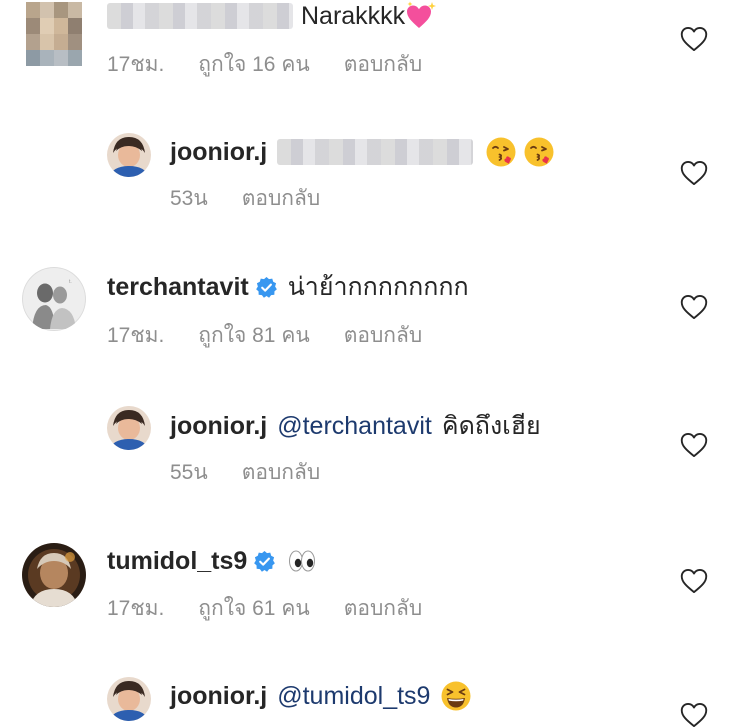 The width and height of the screenshot is (750, 728). Describe the element at coordinates (302, 561) in the screenshot. I see `eyes-icon` at that location.